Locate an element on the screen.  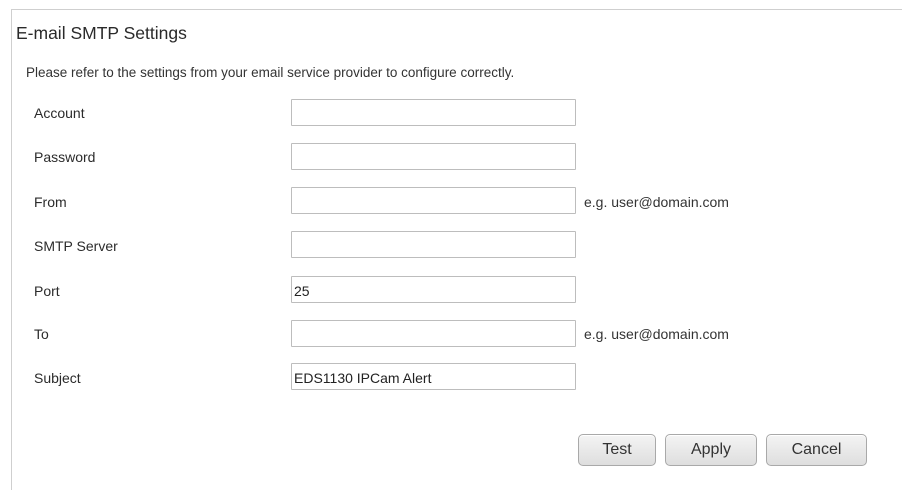
to-input is located at coordinates (433, 333).